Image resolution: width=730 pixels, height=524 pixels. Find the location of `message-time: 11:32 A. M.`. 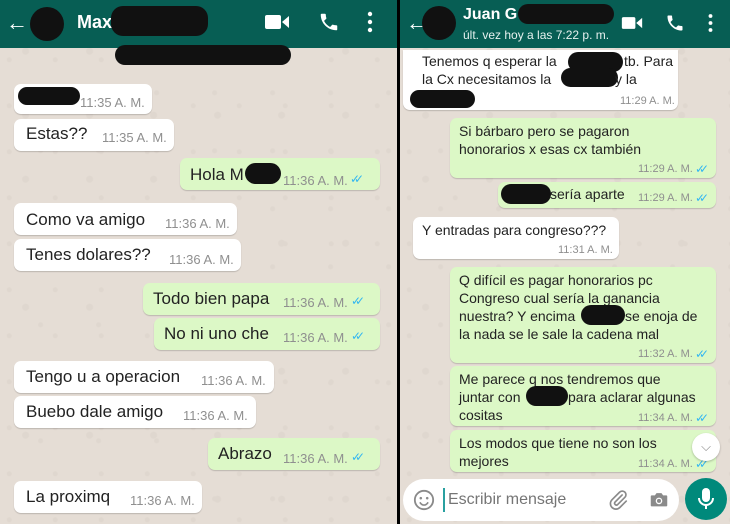

message-time: 11:32 A. M. is located at coordinates (665, 354).